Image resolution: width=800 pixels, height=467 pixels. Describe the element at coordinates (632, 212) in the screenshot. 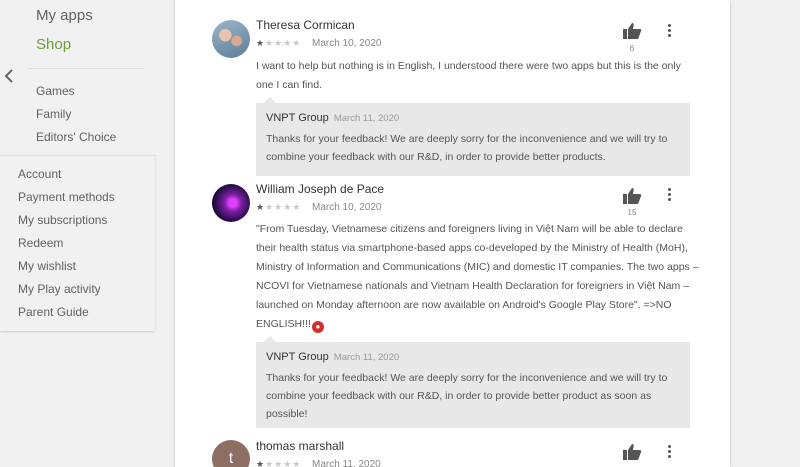

I see `helpful-count: 15` at that location.